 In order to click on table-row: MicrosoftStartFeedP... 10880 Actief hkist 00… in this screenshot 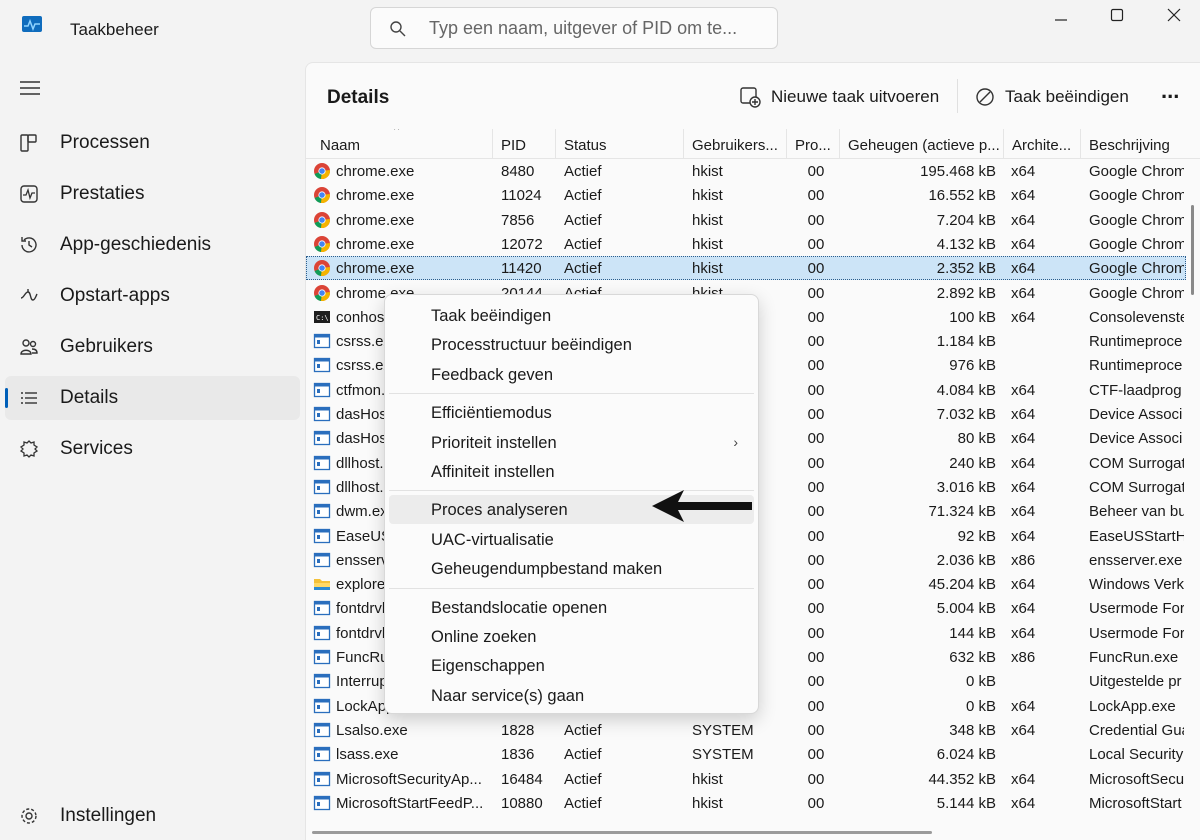, I will do `click(746, 803)`.